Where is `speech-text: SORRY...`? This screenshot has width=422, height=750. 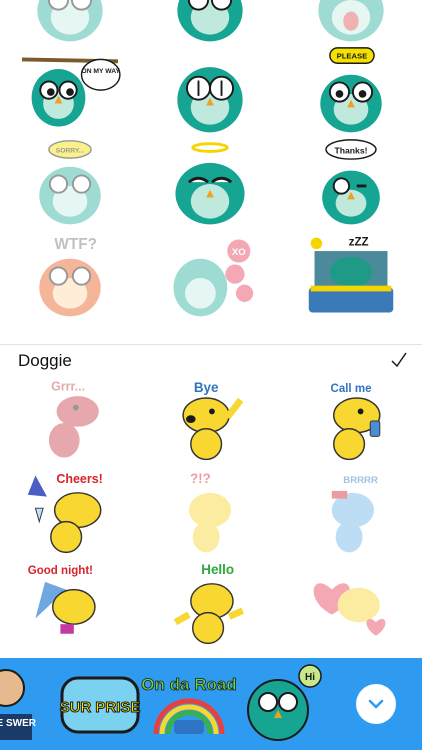 speech-text: SORRY... is located at coordinates (70, 150).